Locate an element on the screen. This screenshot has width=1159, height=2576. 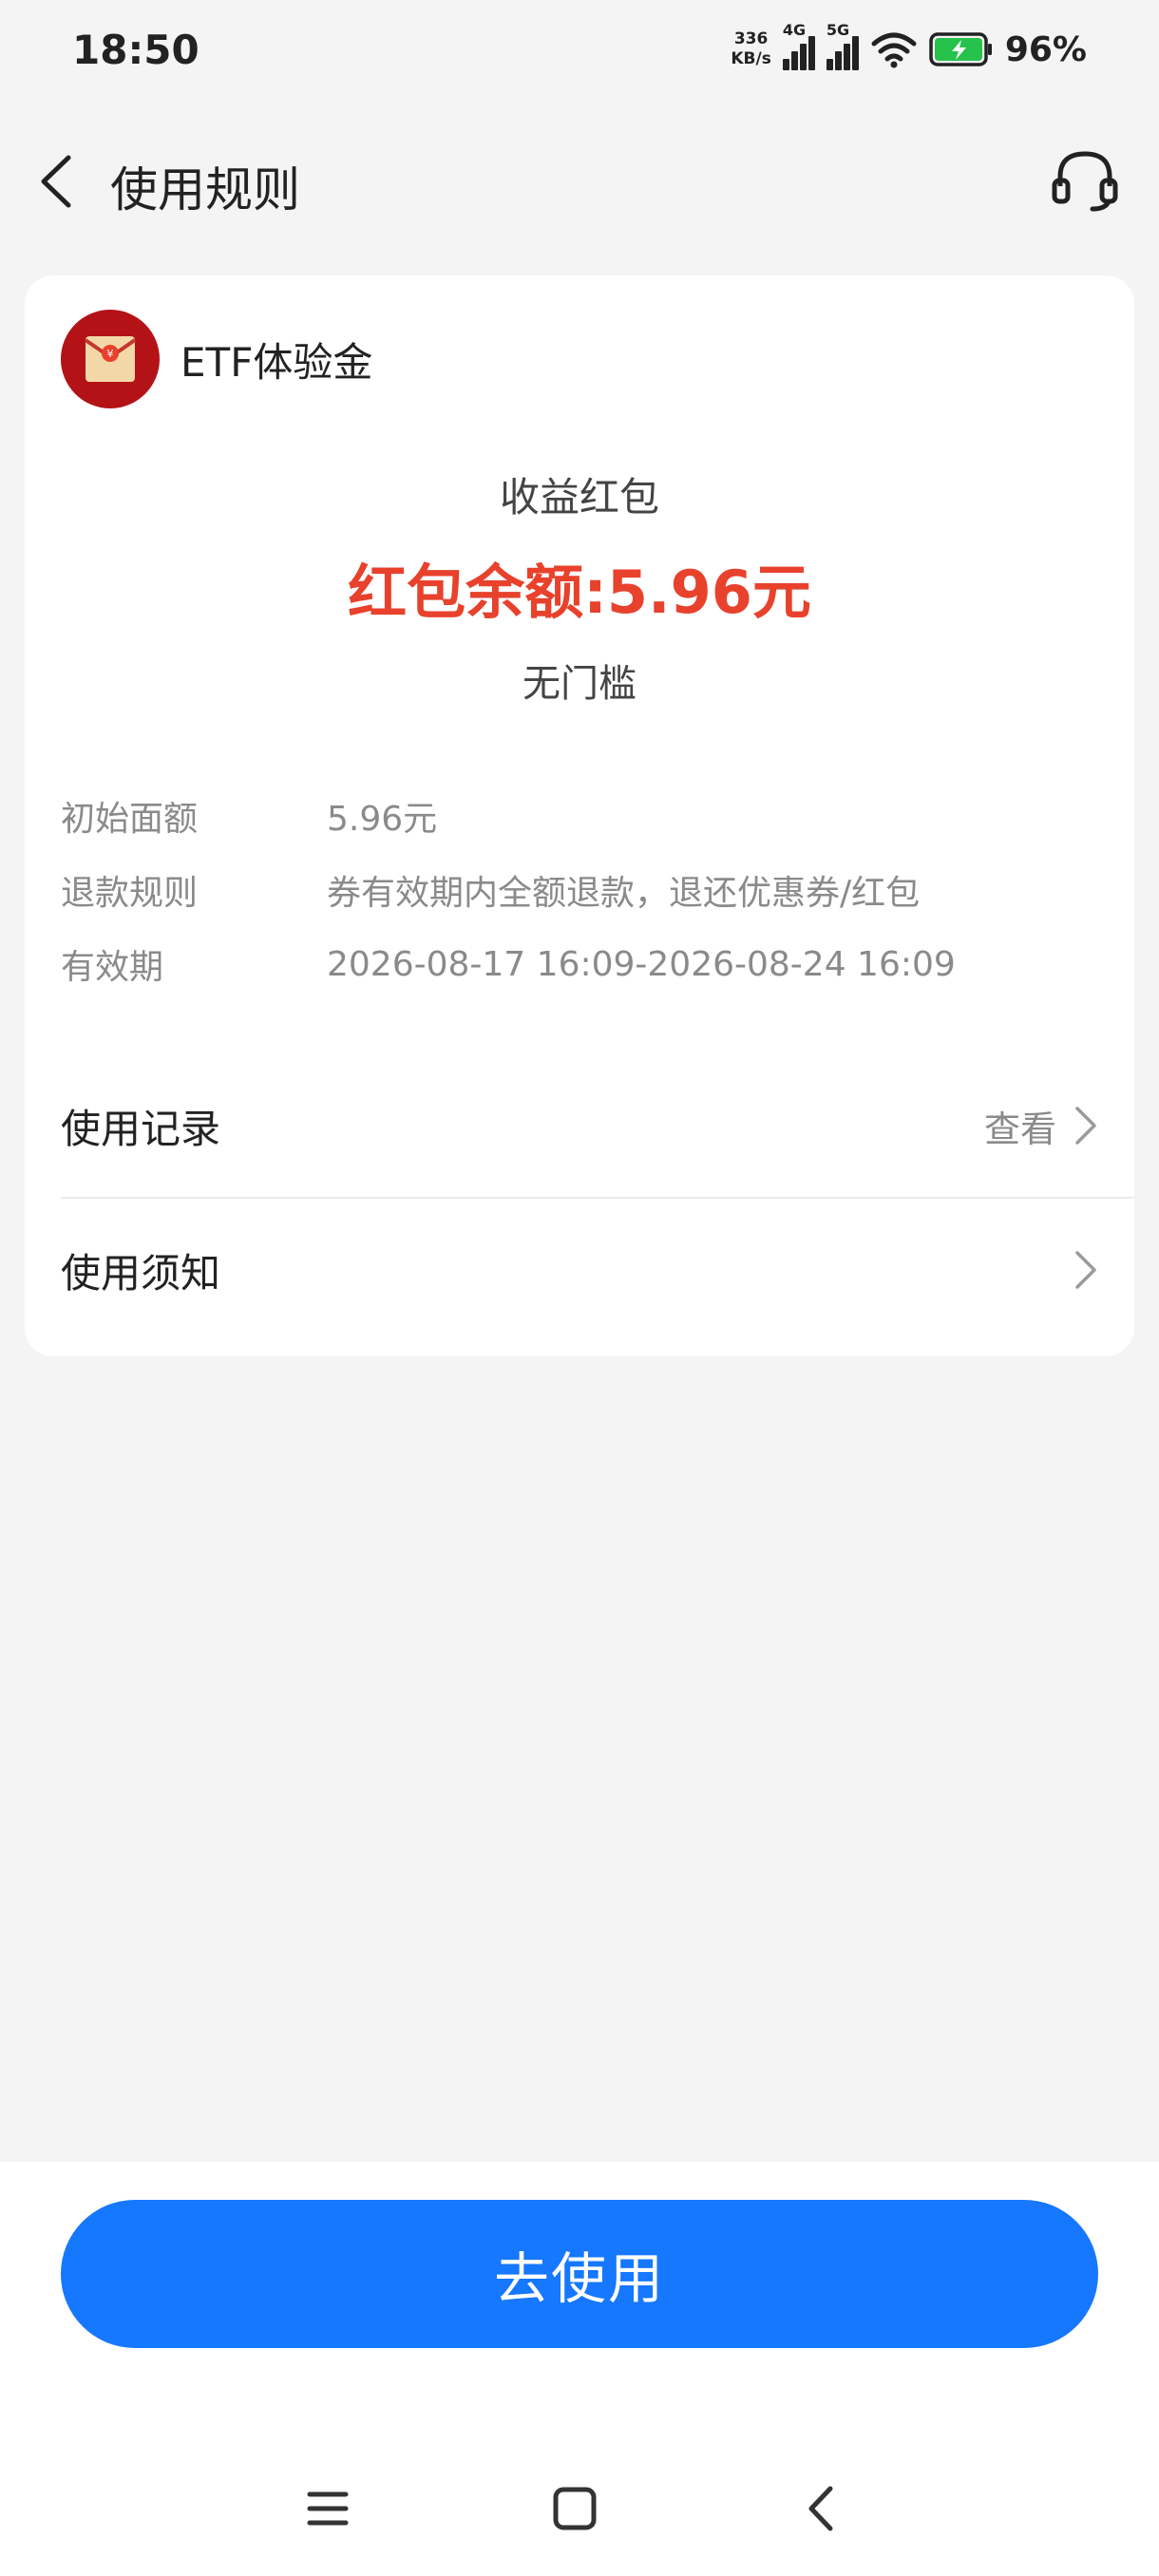
detail-value: 5.96元 is located at coordinates (382, 819).